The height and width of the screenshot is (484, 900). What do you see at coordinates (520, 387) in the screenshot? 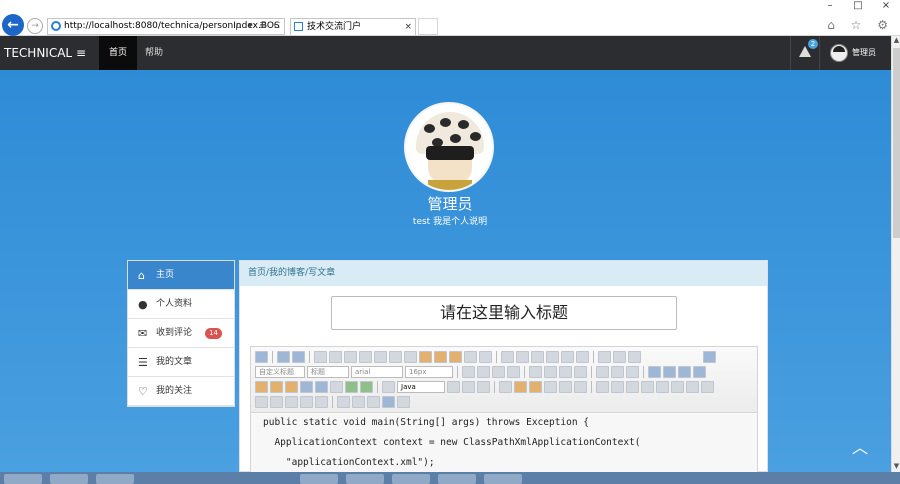
I see `date-icon` at bounding box center [520, 387].